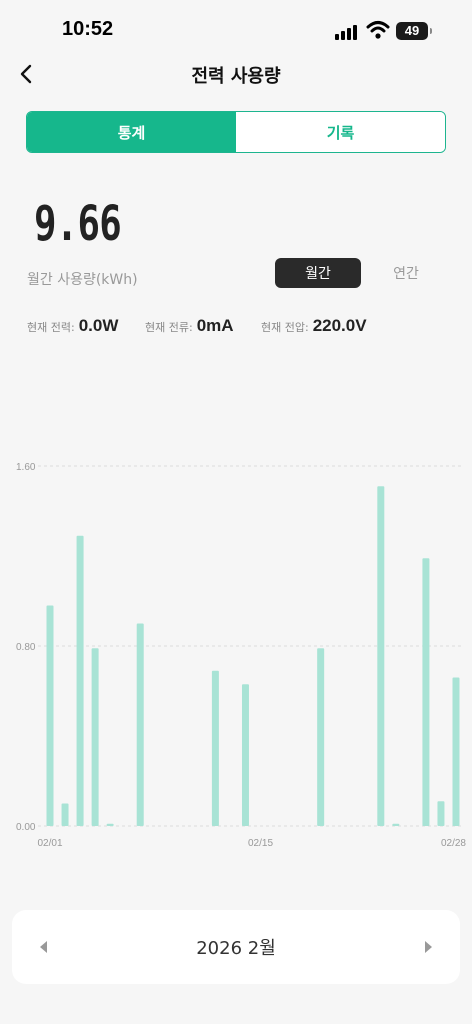 The image size is (472, 1024). Describe the element at coordinates (339, 325) in the screenshot. I see `current-voltage-value: 220.0V` at that location.